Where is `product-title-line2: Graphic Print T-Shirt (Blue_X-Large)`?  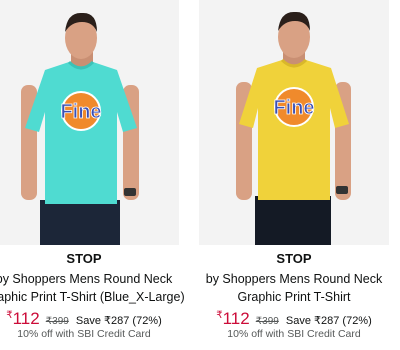
product-title-line2: Graphic Print T-Shirt (Blue_X-Large) is located at coordinates (92, 297).